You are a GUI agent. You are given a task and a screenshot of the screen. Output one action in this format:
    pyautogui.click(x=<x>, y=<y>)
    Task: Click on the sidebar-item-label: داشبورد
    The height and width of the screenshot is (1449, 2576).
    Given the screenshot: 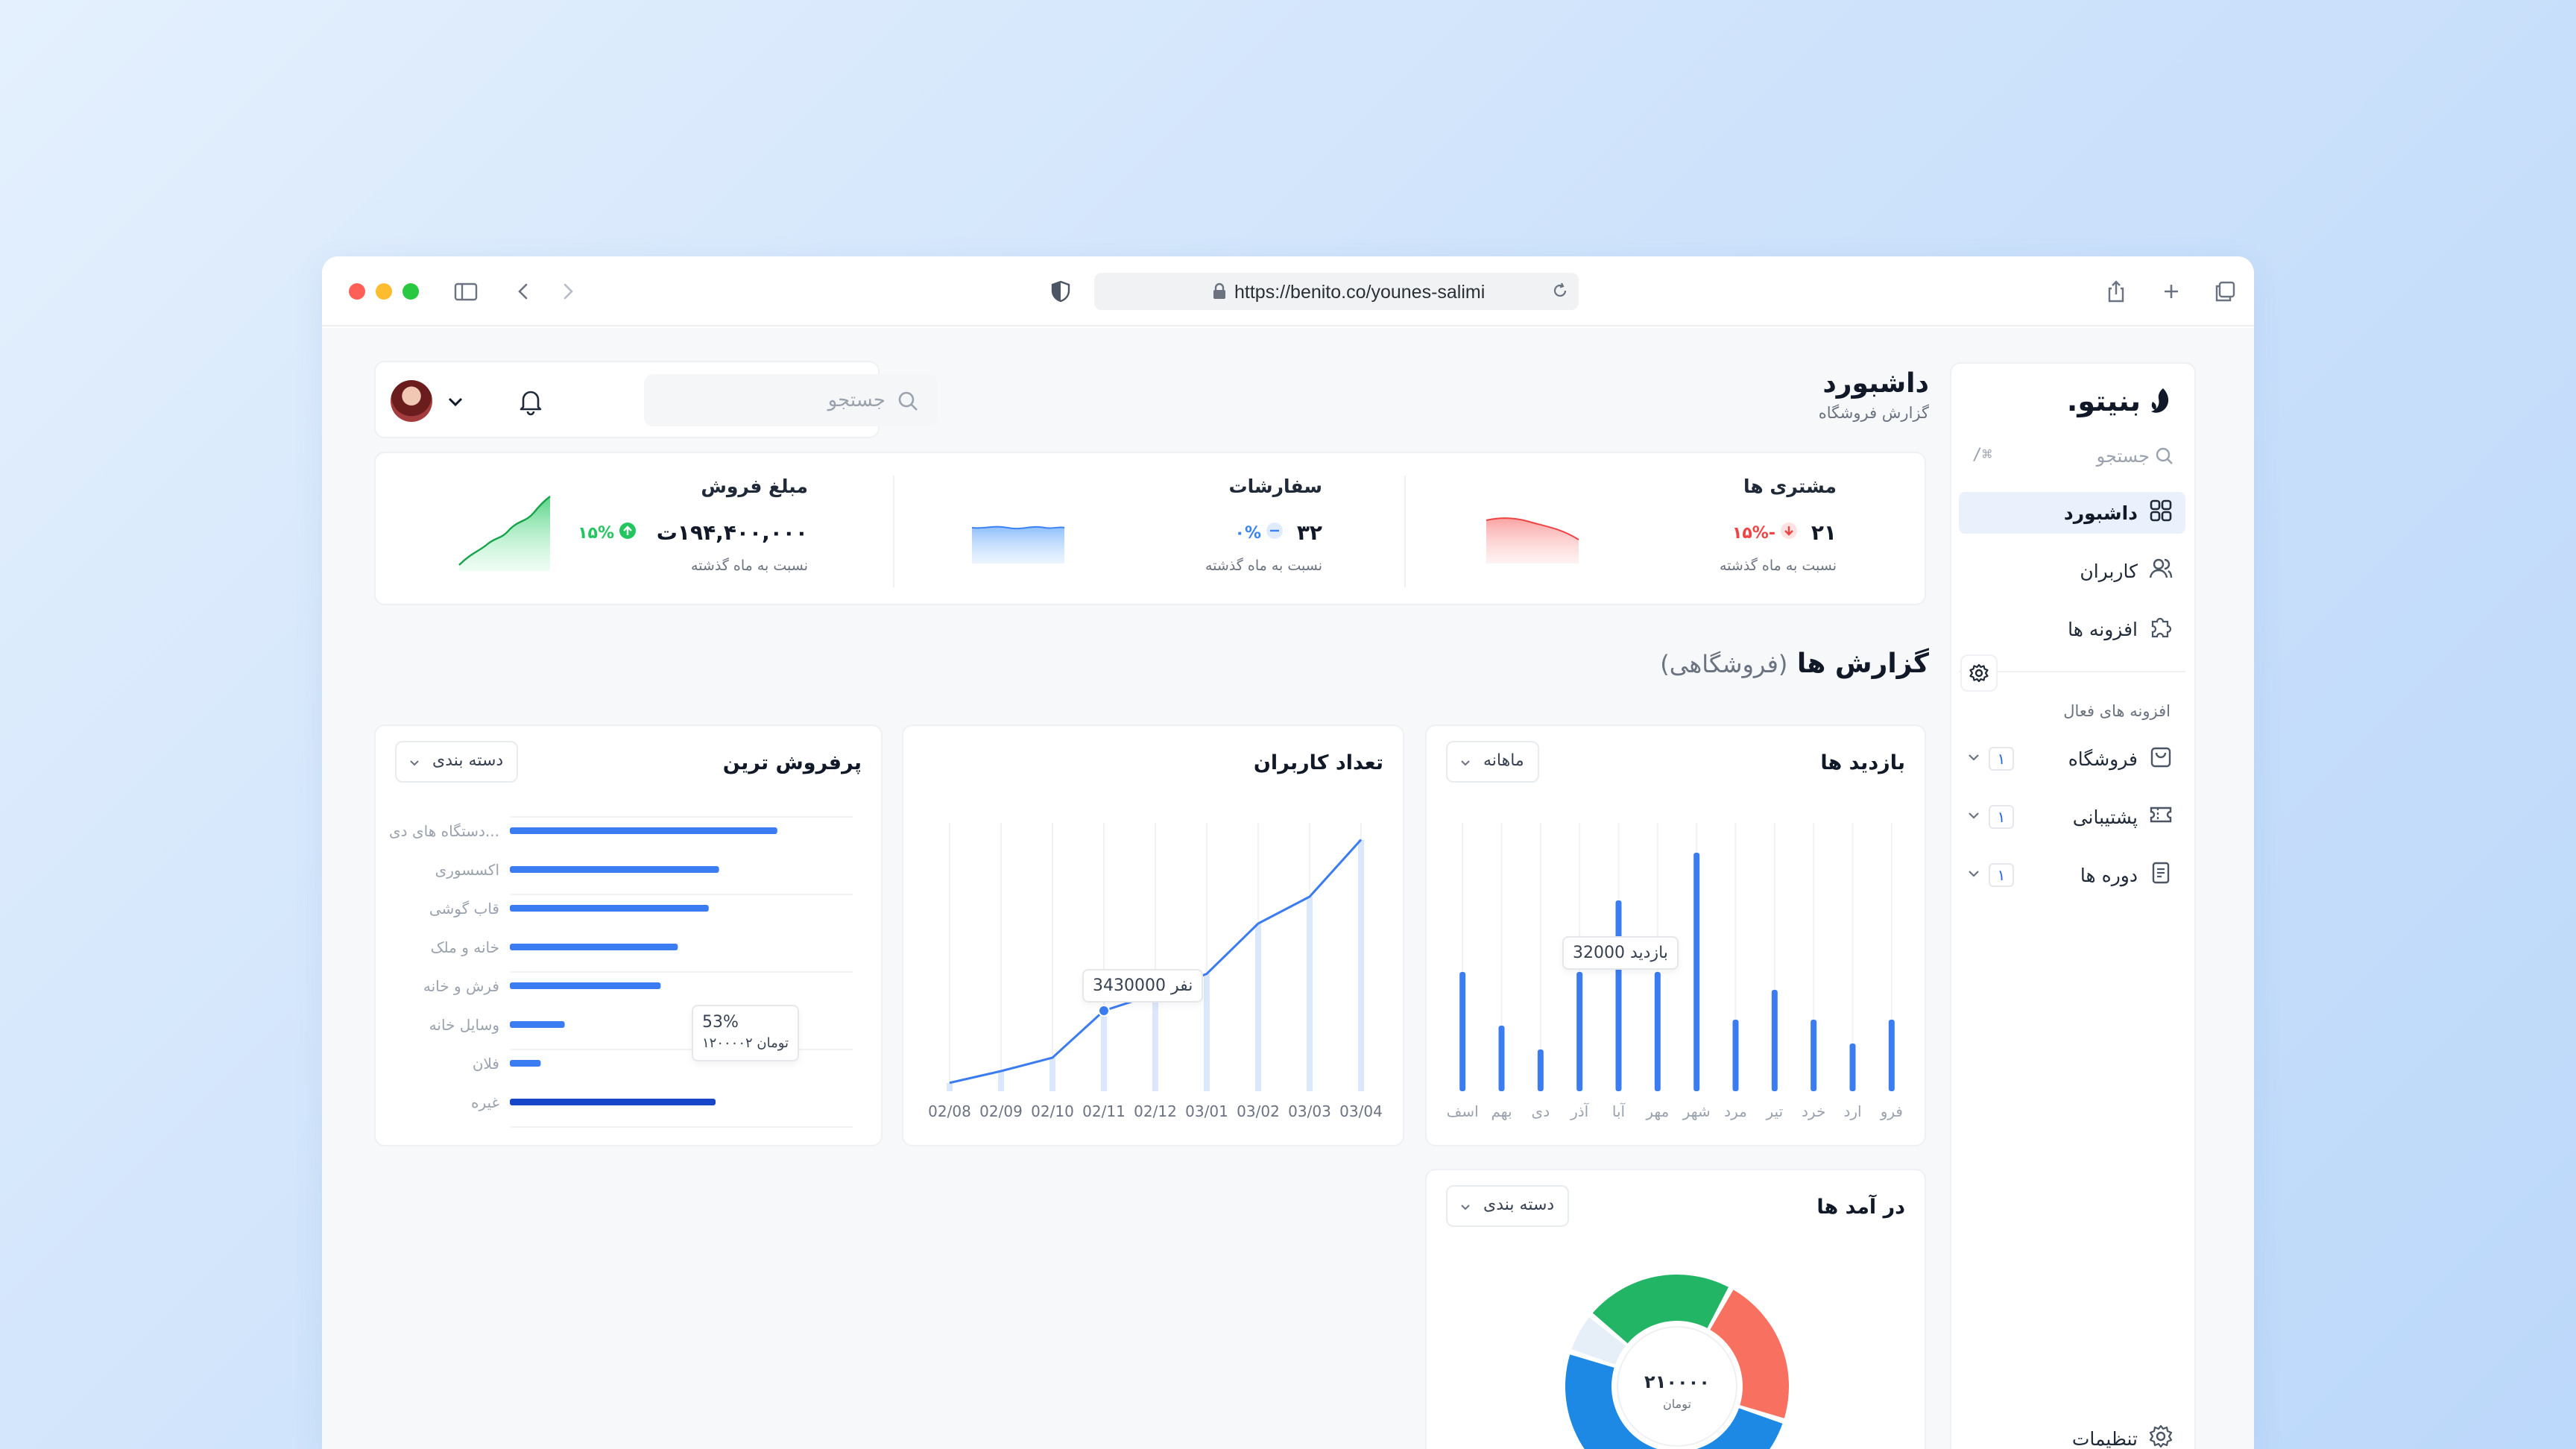 What is the action you would take?
    pyautogui.click(x=2100, y=513)
    